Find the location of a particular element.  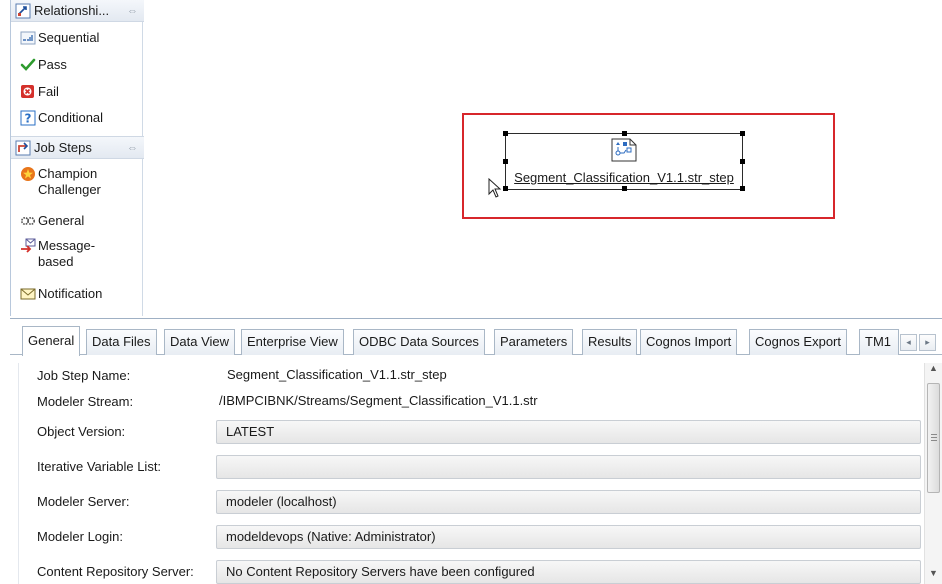

tab-enterprise-view: Enterprise View is located at coordinates (292, 342).